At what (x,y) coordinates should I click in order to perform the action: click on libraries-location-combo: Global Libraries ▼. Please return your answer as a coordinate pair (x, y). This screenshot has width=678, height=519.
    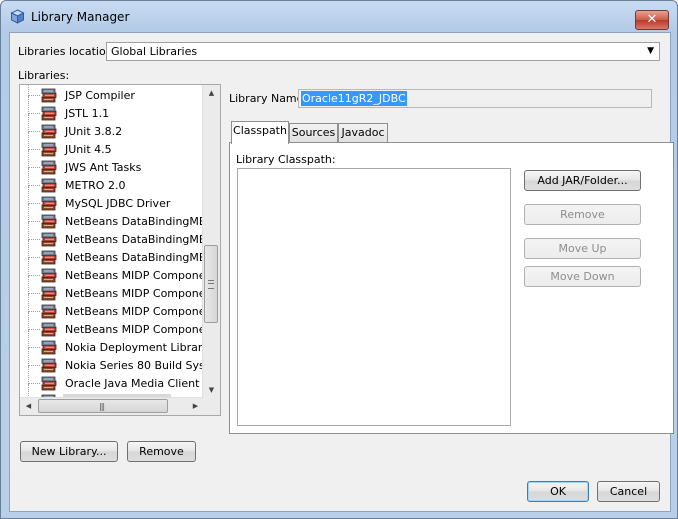
    Looking at the image, I should click on (383, 51).